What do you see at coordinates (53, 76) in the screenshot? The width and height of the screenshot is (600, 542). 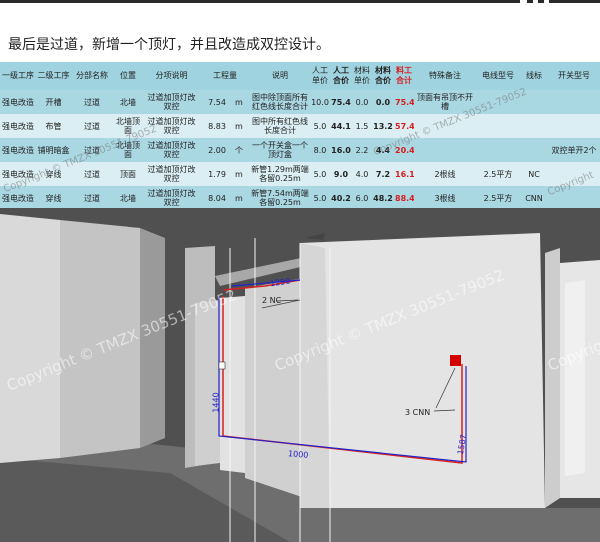 I see `col-level2: 二级工序` at bounding box center [53, 76].